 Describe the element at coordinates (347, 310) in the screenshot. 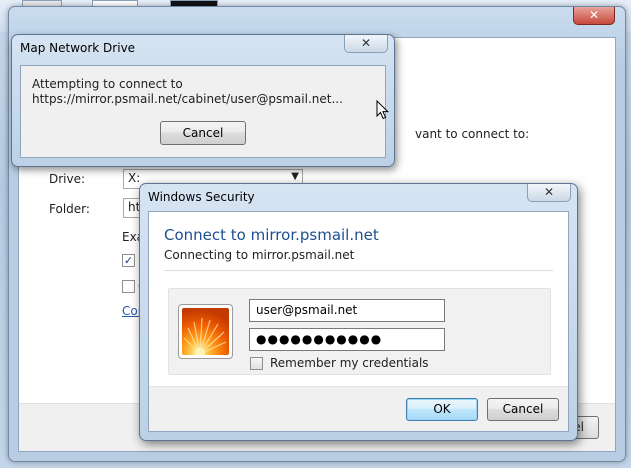

I see `username-input: user@psmail.net` at that location.